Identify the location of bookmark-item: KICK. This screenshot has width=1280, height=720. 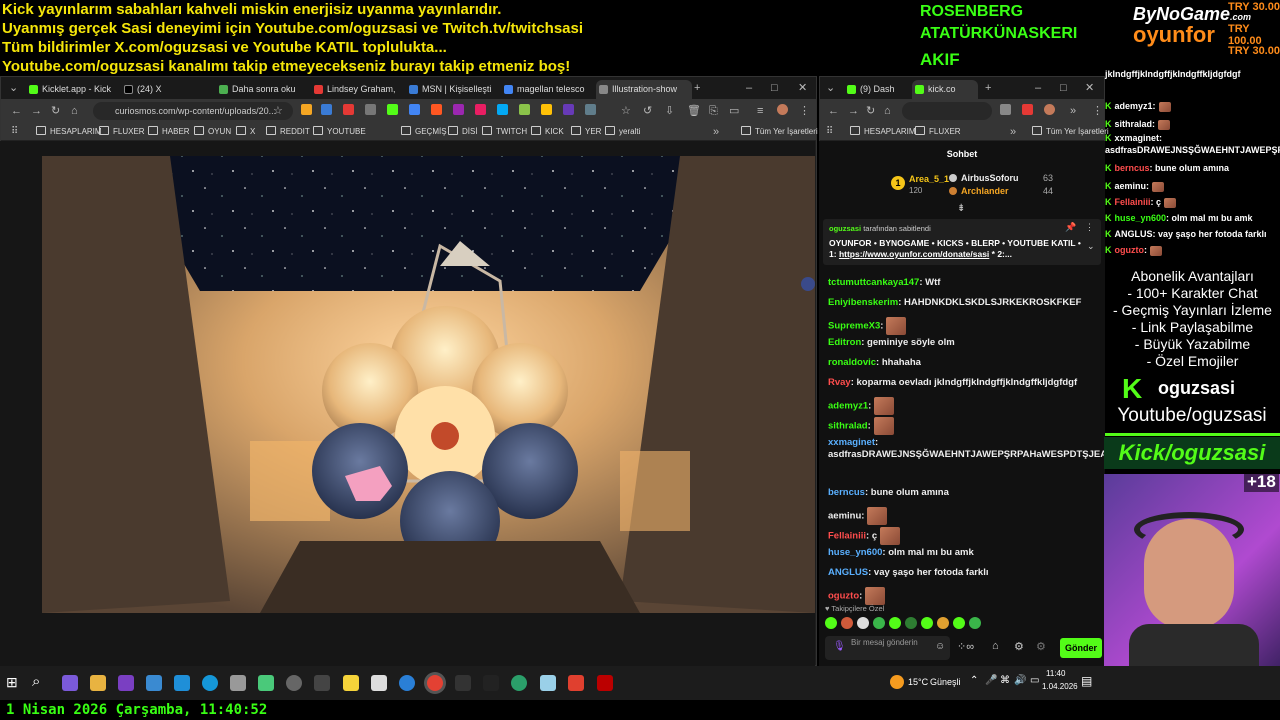
(547, 132).